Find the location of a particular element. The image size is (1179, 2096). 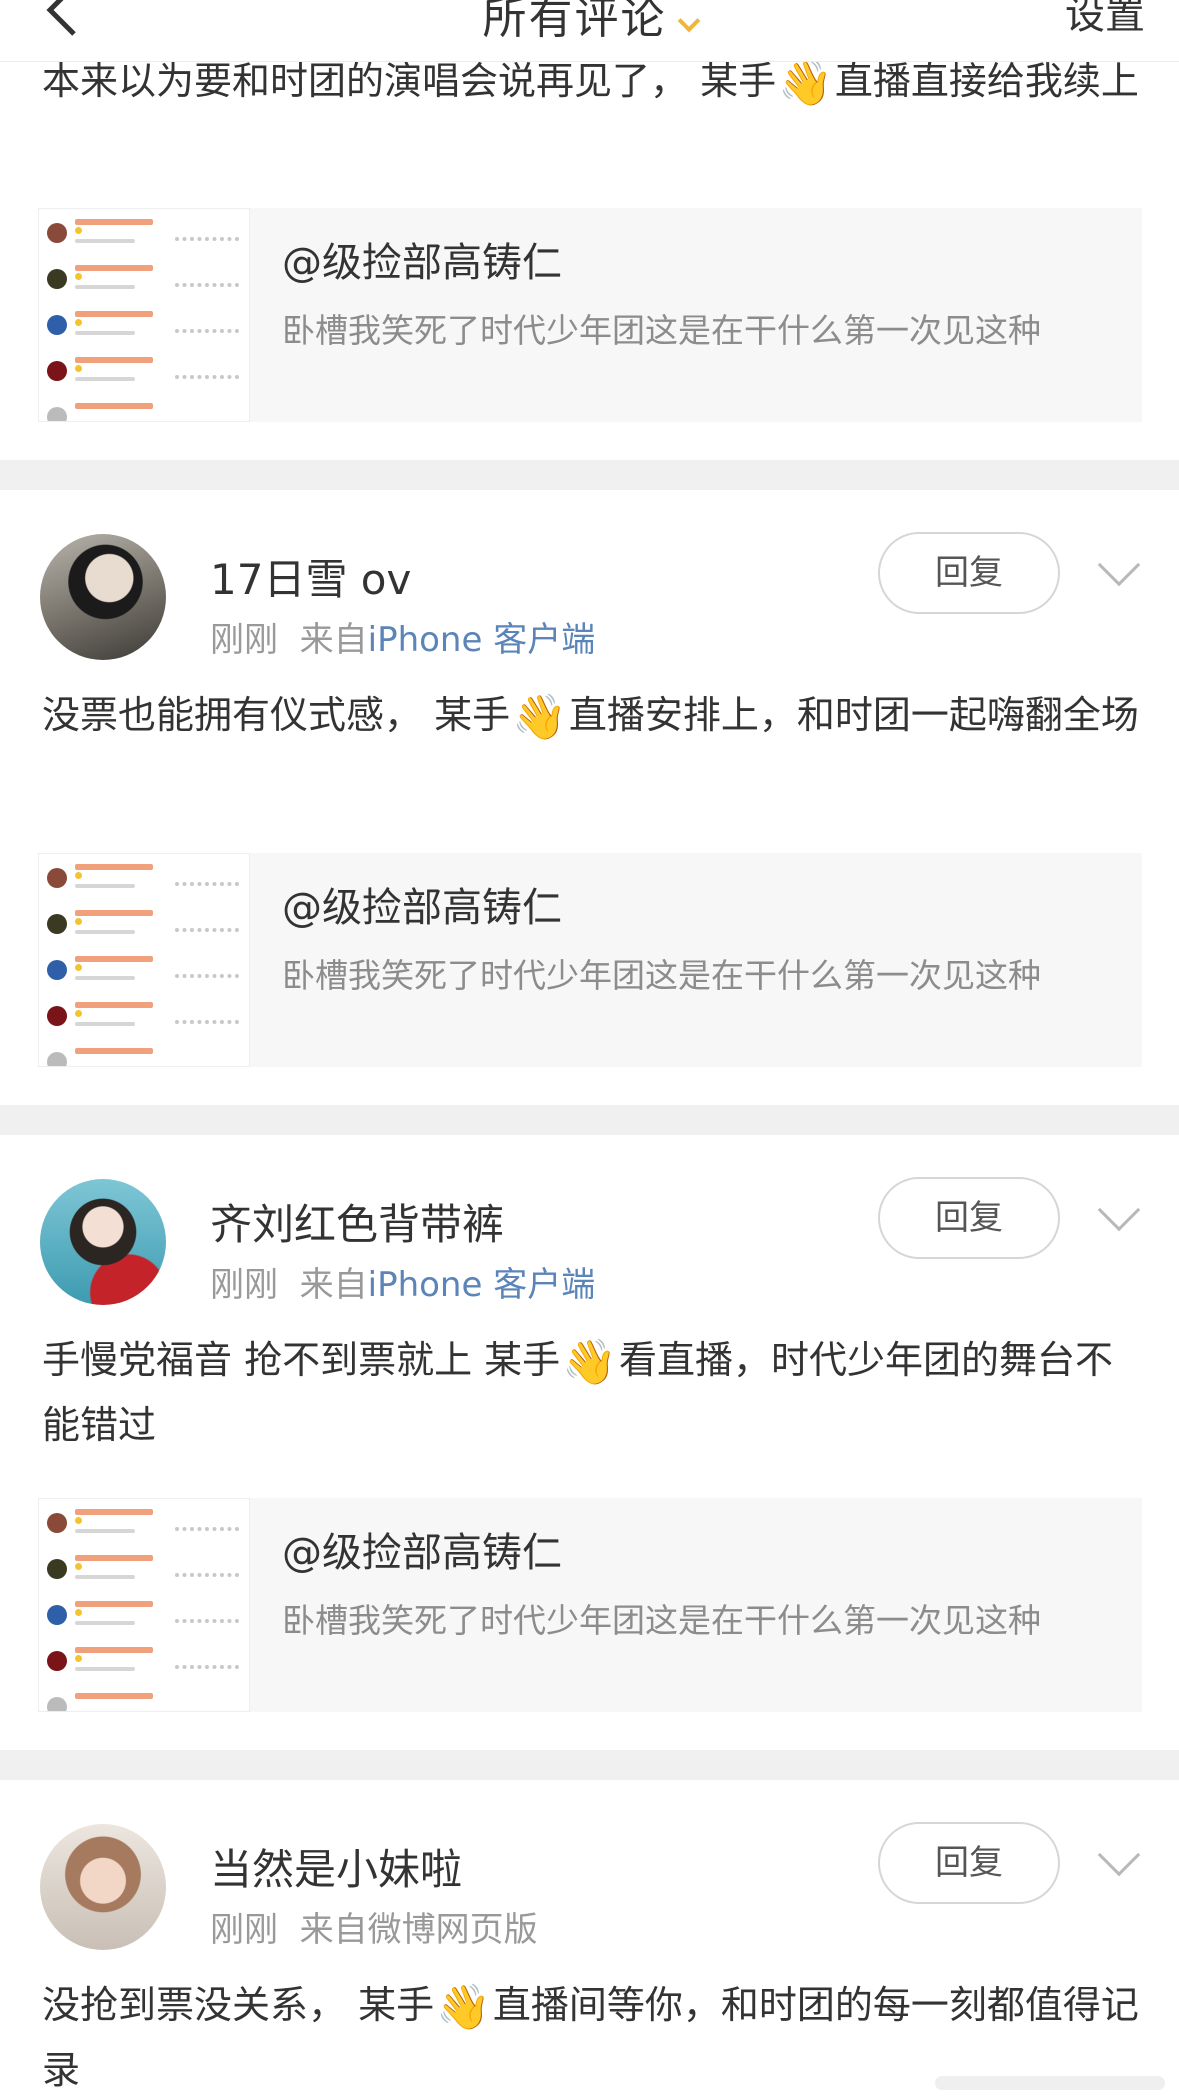

comment-username: 当然是小妹啦 is located at coordinates (336, 1866).